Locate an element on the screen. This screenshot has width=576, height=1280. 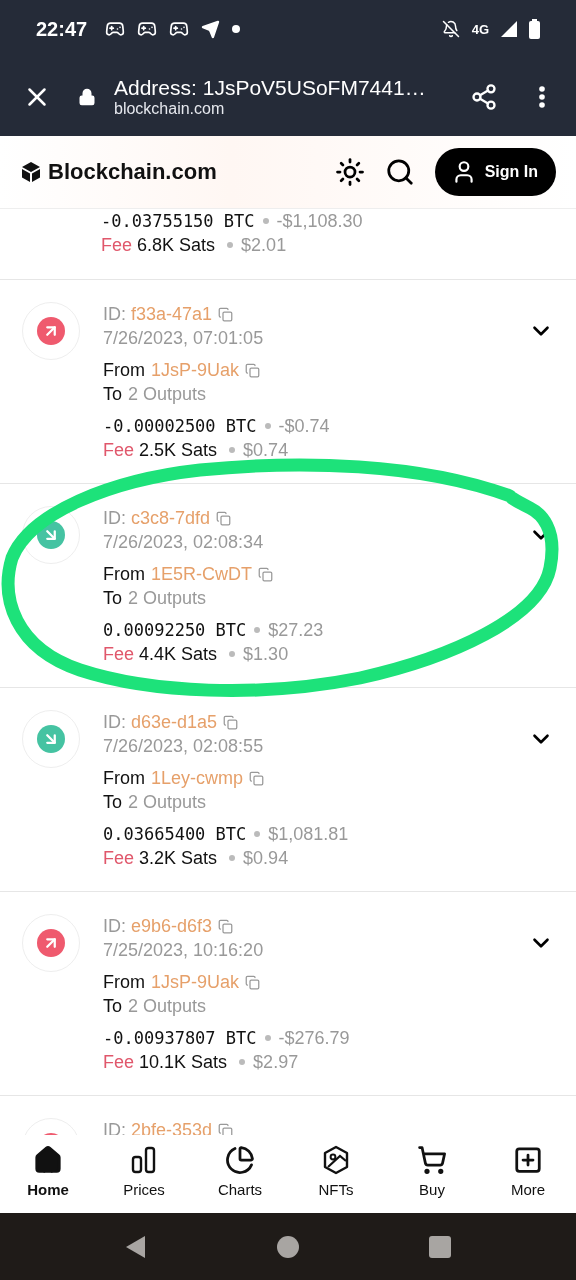
battery-icon is located at coordinates (534, 29).